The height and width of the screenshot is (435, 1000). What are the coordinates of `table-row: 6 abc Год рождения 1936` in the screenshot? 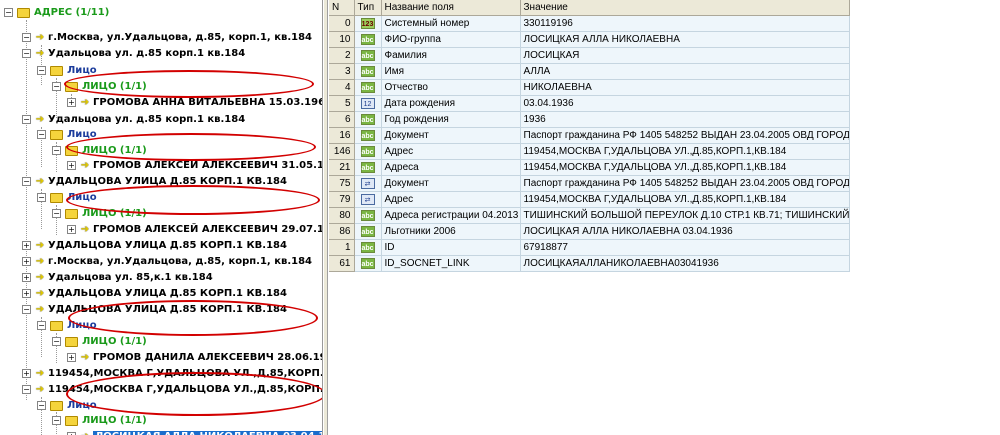 It's located at (589, 119).